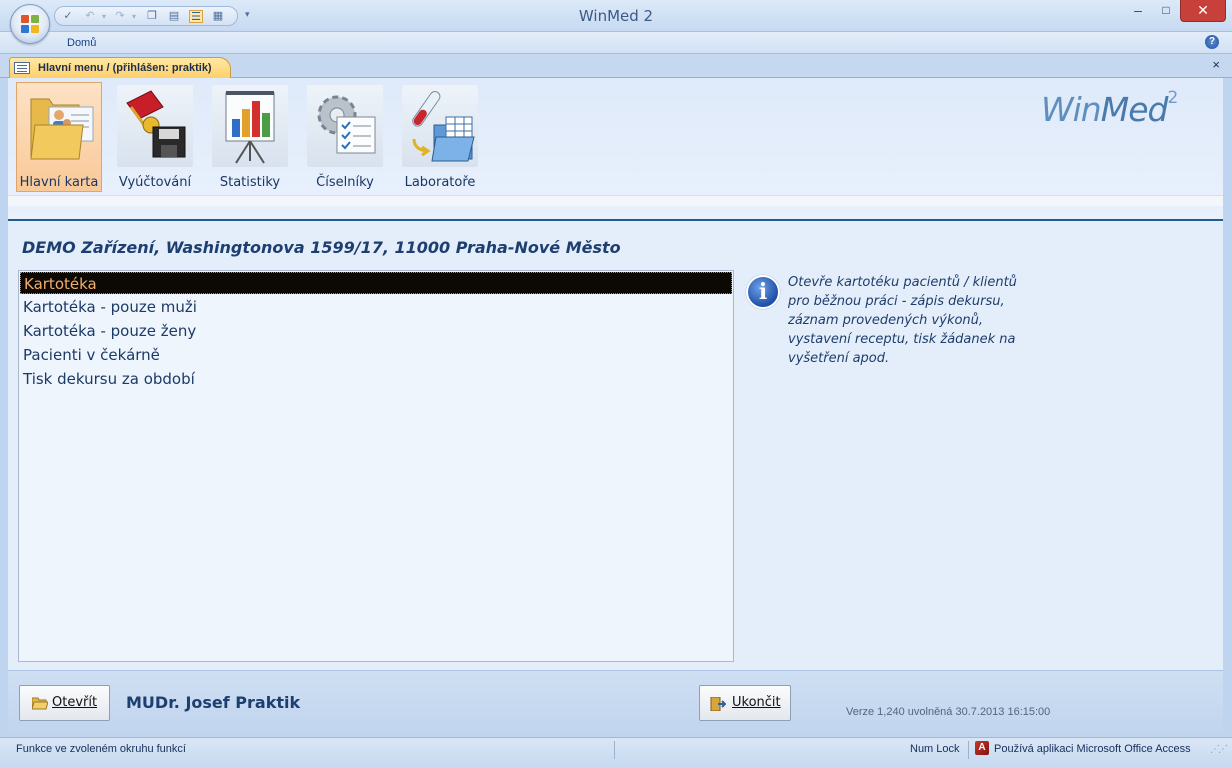 This screenshot has width=1232, height=768. What do you see at coordinates (1219, 749) in the screenshot?
I see `resize-grip-icon: ⋰⋰` at bounding box center [1219, 749].